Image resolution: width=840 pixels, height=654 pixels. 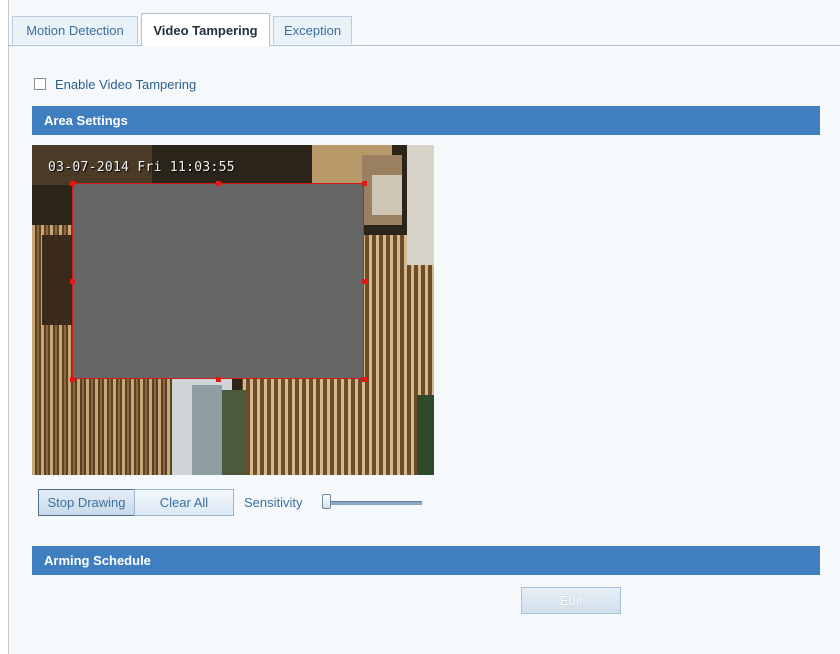 What do you see at coordinates (141, 167) in the screenshot?
I see `video-timestamp: 03-07-2014 Fri 11:03:55` at bounding box center [141, 167].